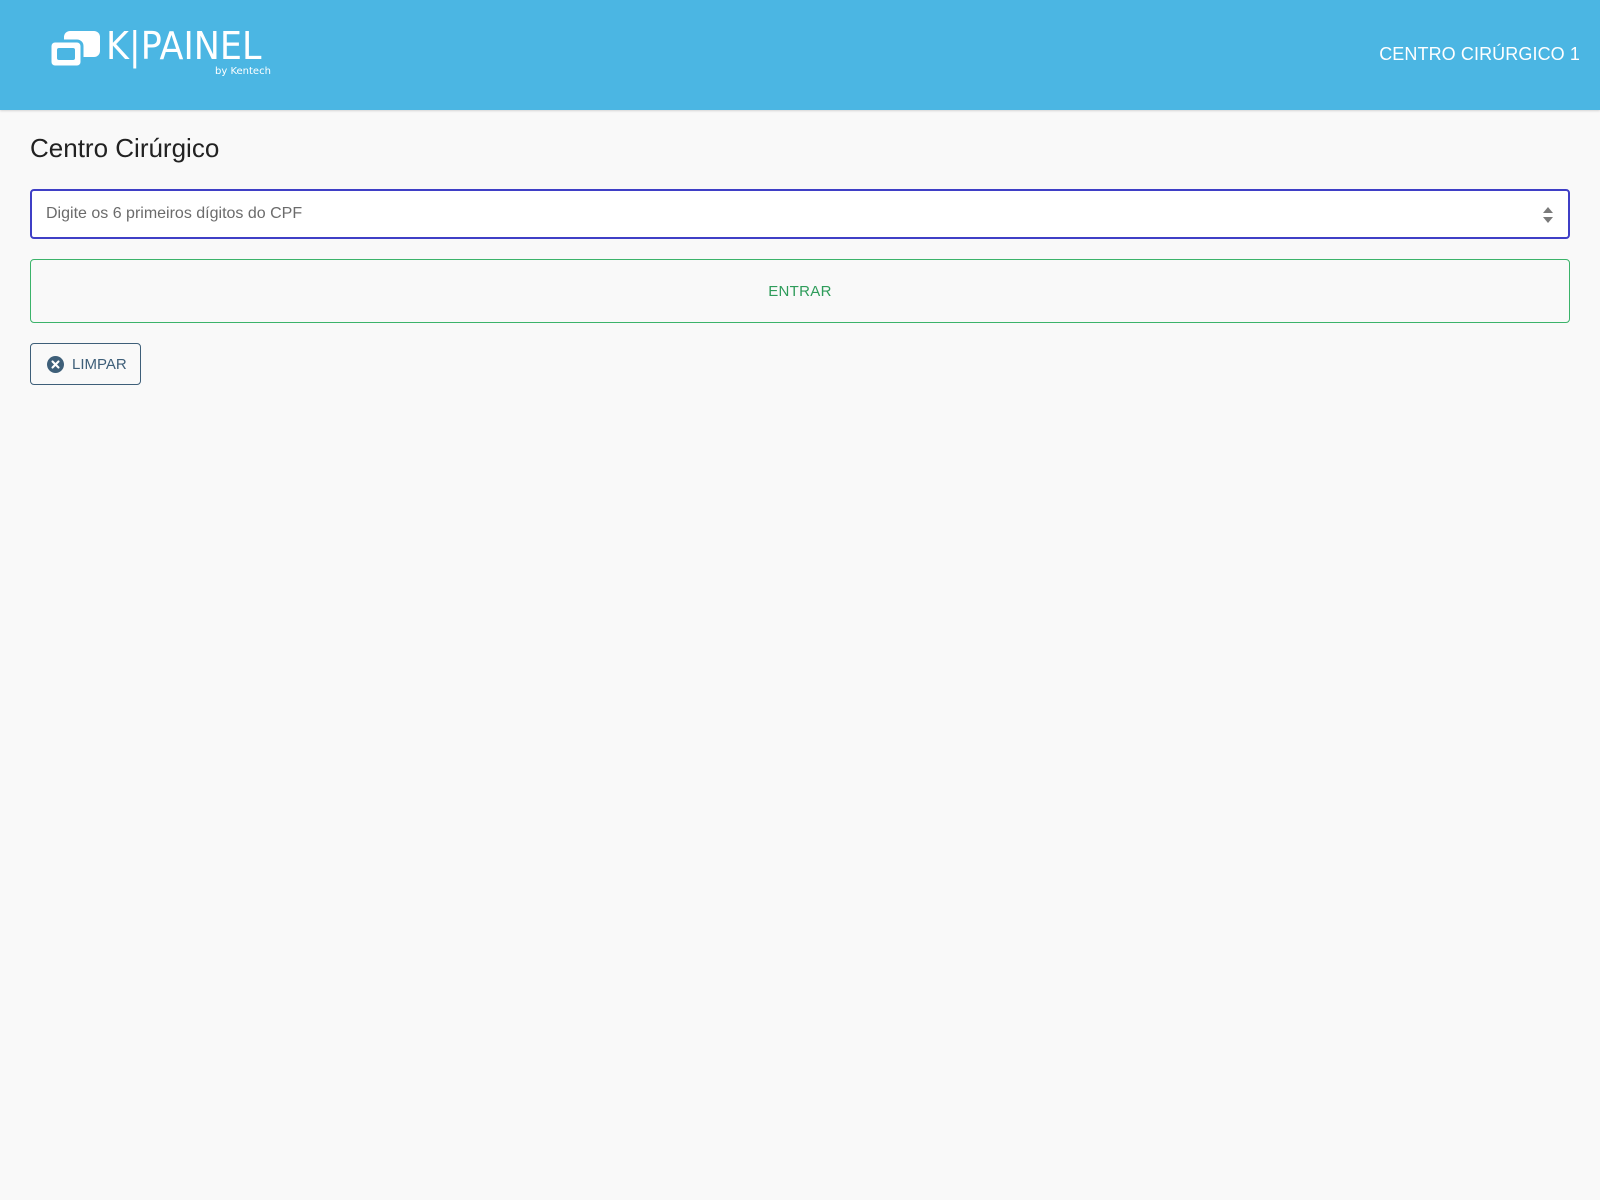 This screenshot has height=1200, width=1600. What do you see at coordinates (243, 71) in the screenshot?
I see `logo-byline: by Kentech` at bounding box center [243, 71].